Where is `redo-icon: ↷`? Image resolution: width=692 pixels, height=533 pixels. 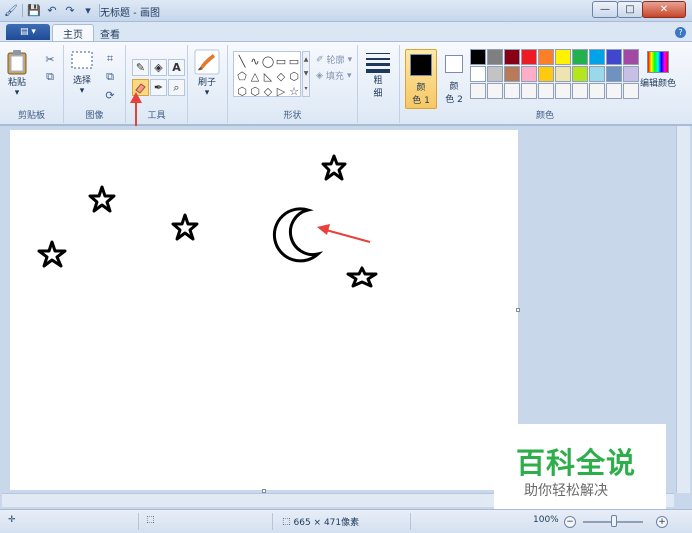 redo-icon: ↷ is located at coordinates (70, 10).